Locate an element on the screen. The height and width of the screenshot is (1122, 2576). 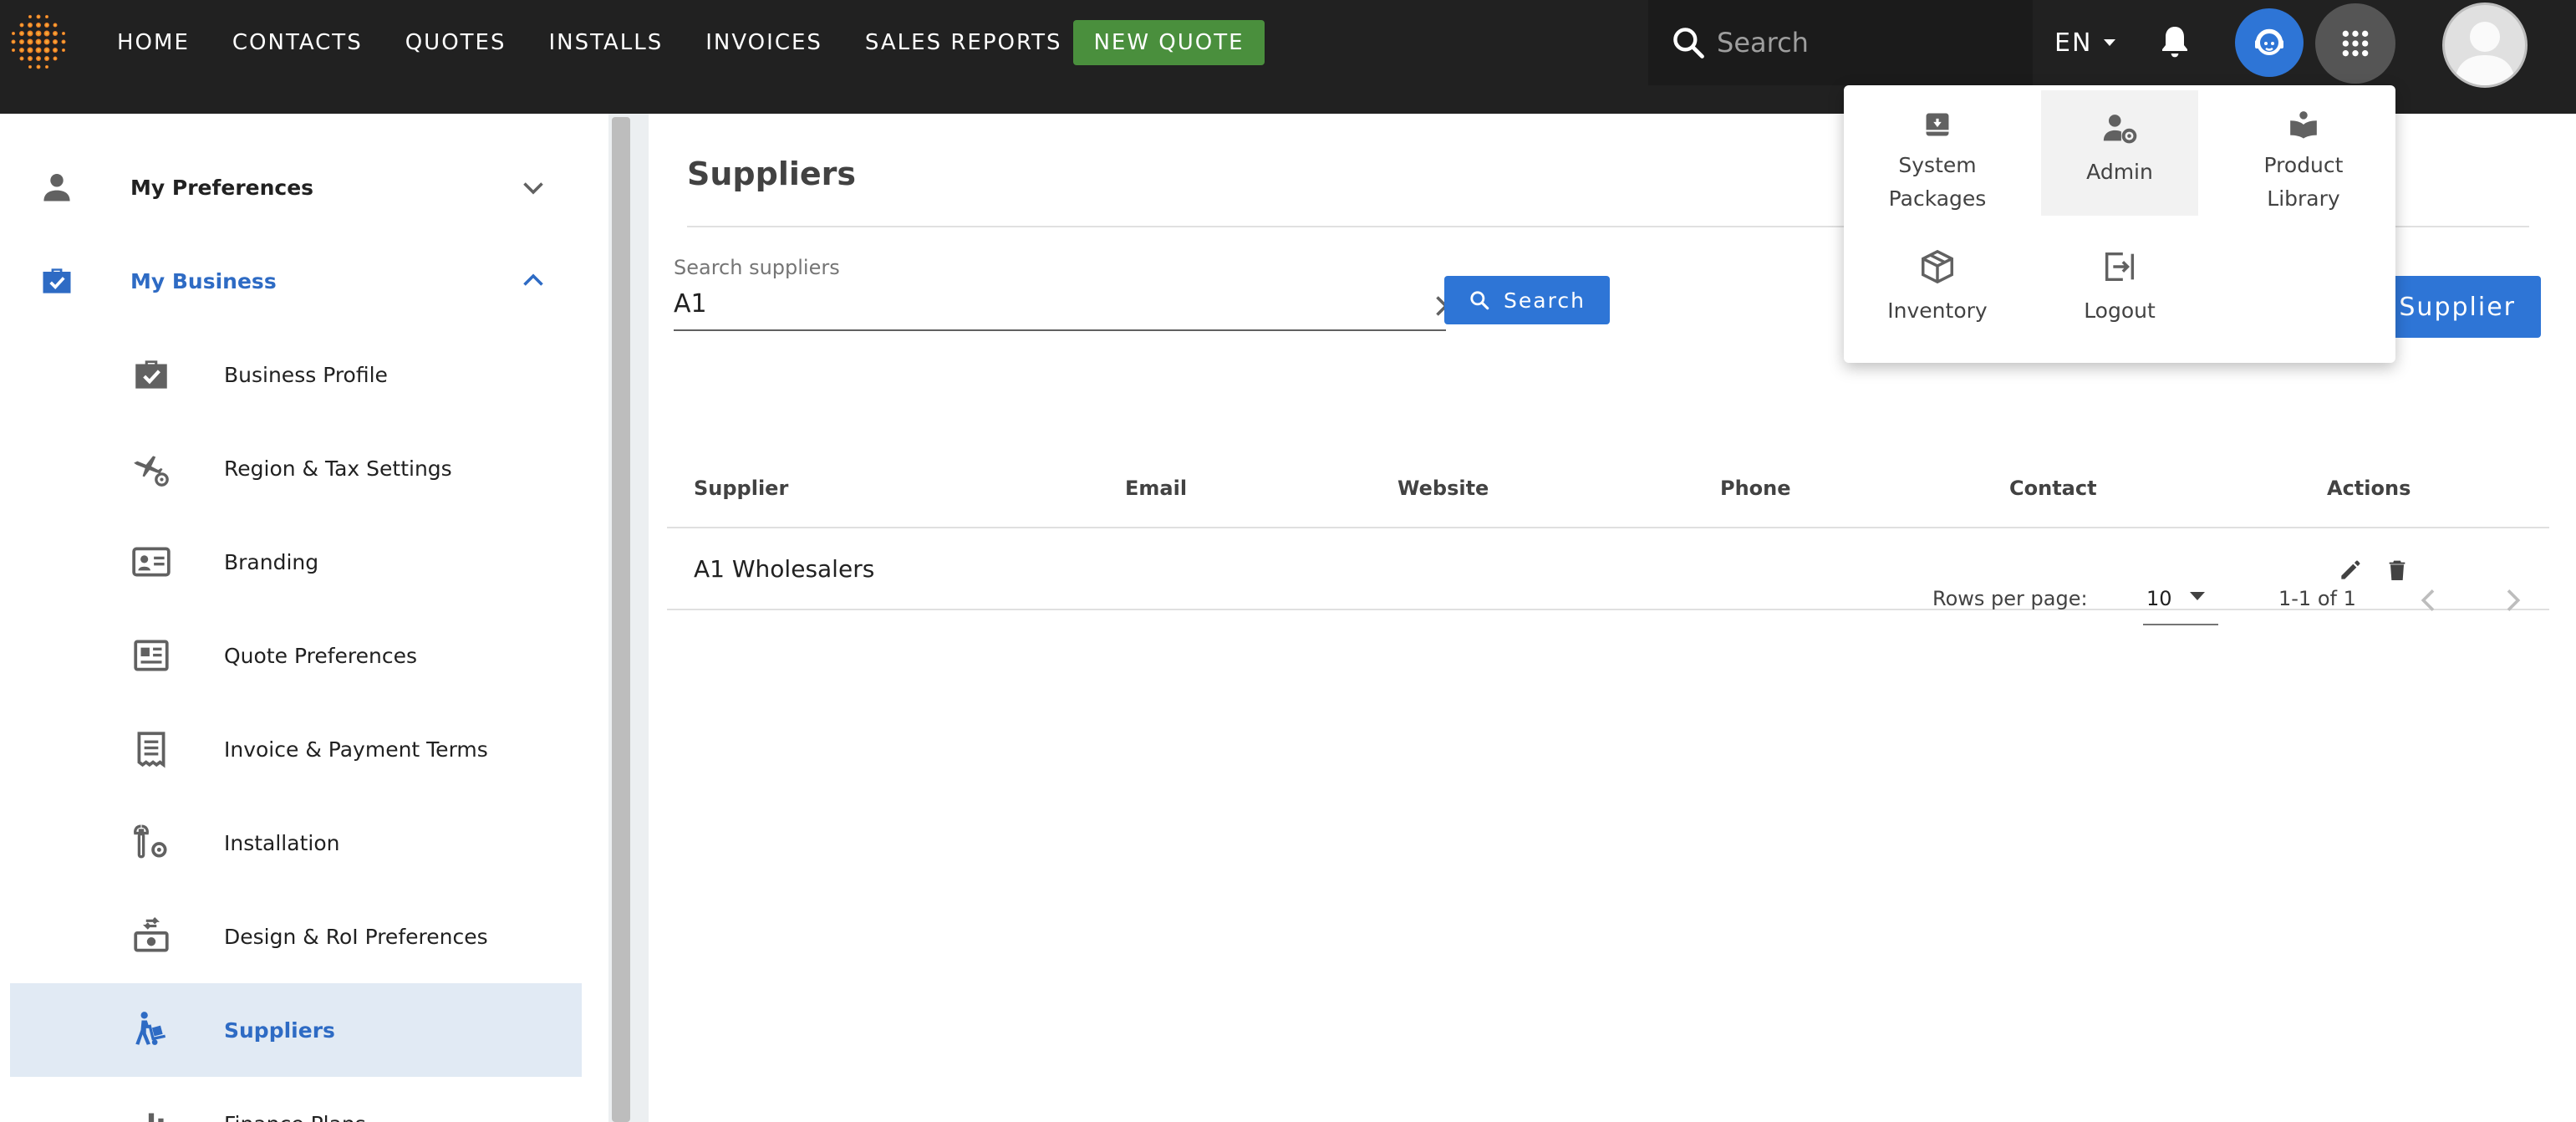
search-suppliers-field is located at coordinates (1065, 306).